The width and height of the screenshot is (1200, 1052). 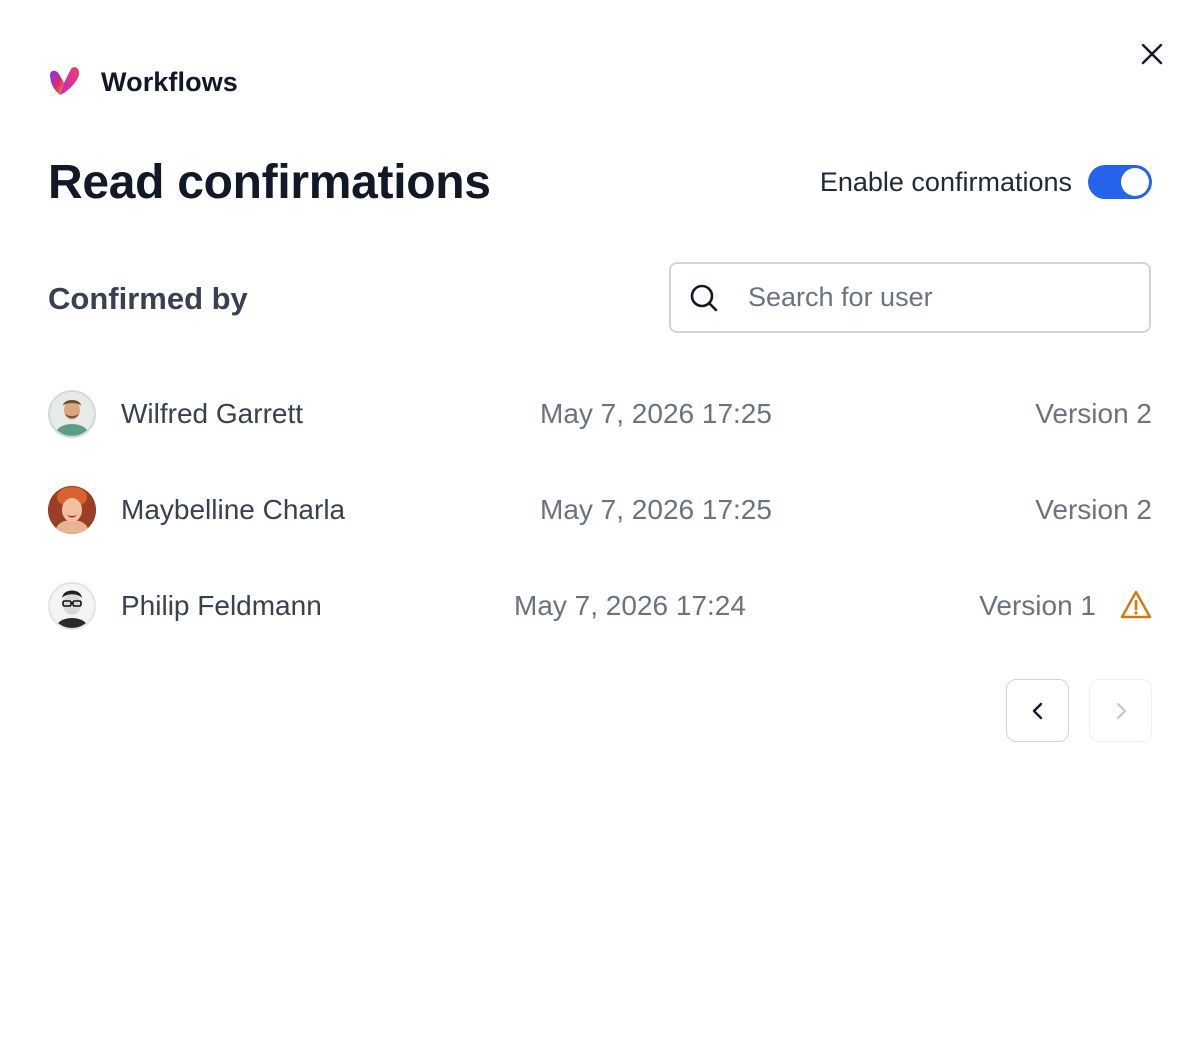 What do you see at coordinates (221, 605) in the screenshot?
I see `user-name: Philip Feldmann` at bounding box center [221, 605].